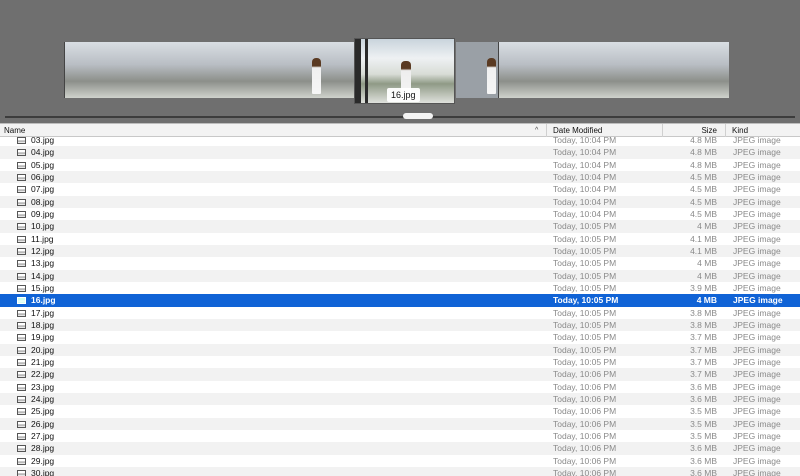 Image resolution: width=800 pixels, height=476 pixels. Describe the element at coordinates (400, 201) in the screenshot. I see `file-row: 08.jpg Today, 10:04 PM 4.5 MB JPEG image` at that location.